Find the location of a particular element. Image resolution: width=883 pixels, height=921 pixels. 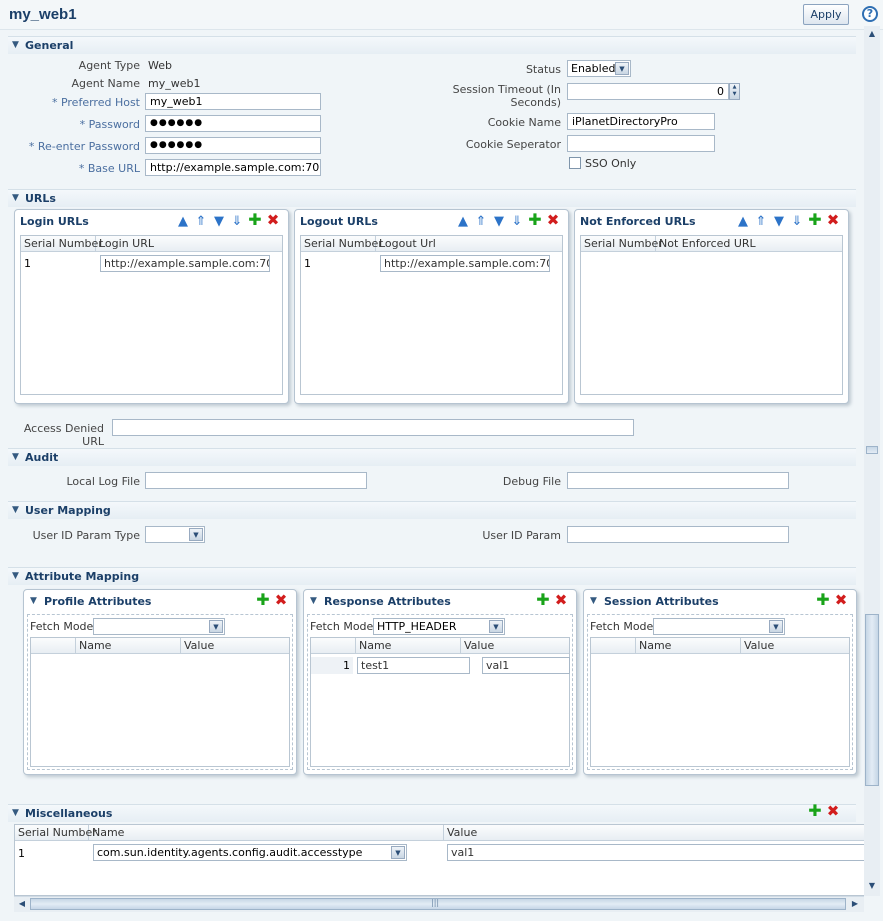

password-input: ●●●●●● is located at coordinates (233, 123).